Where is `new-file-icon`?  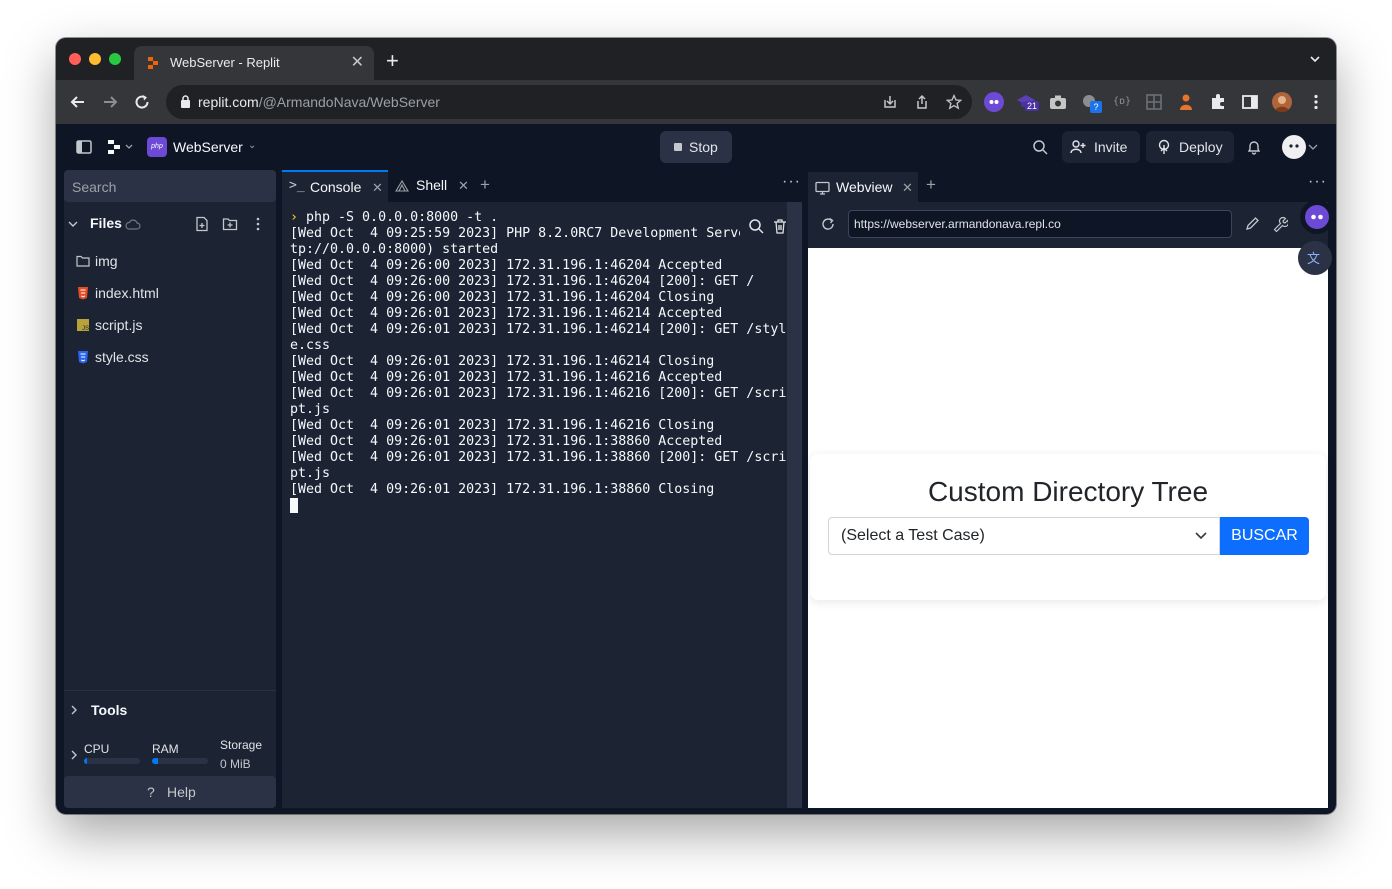
new-file-icon is located at coordinates (202, 224).